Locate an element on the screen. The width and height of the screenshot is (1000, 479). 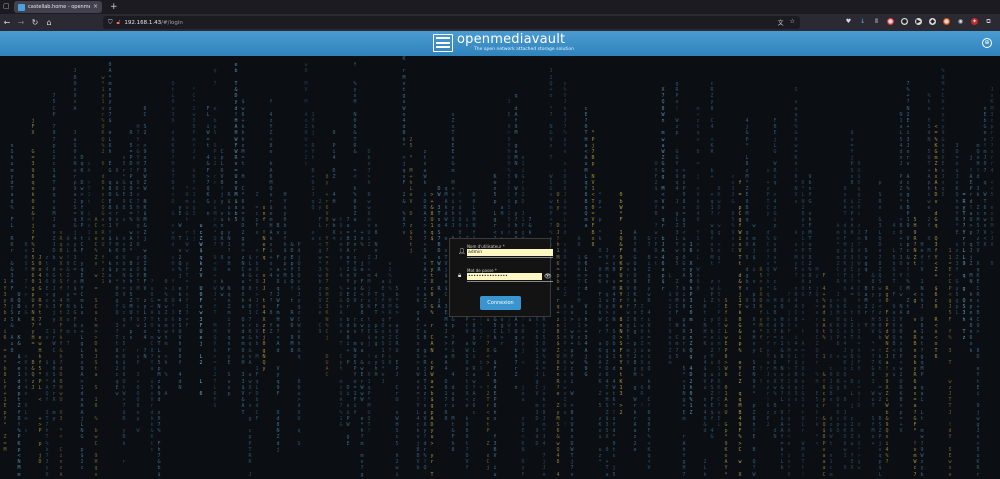
extension-b-icon: ● is located at coordinates (904, 21).